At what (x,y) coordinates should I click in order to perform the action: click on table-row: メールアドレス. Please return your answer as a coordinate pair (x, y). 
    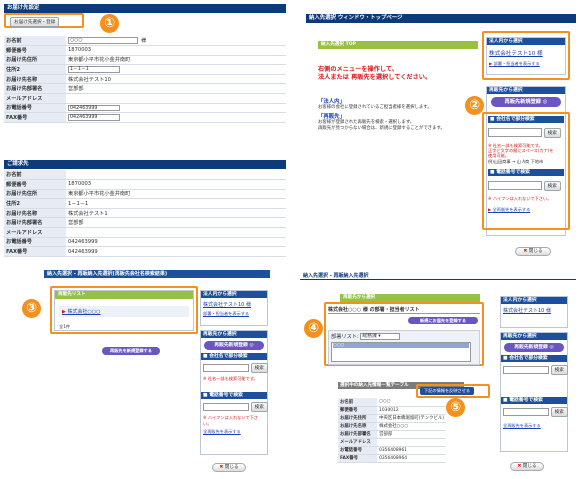
    Looking at the image, I should click on (392, 442).